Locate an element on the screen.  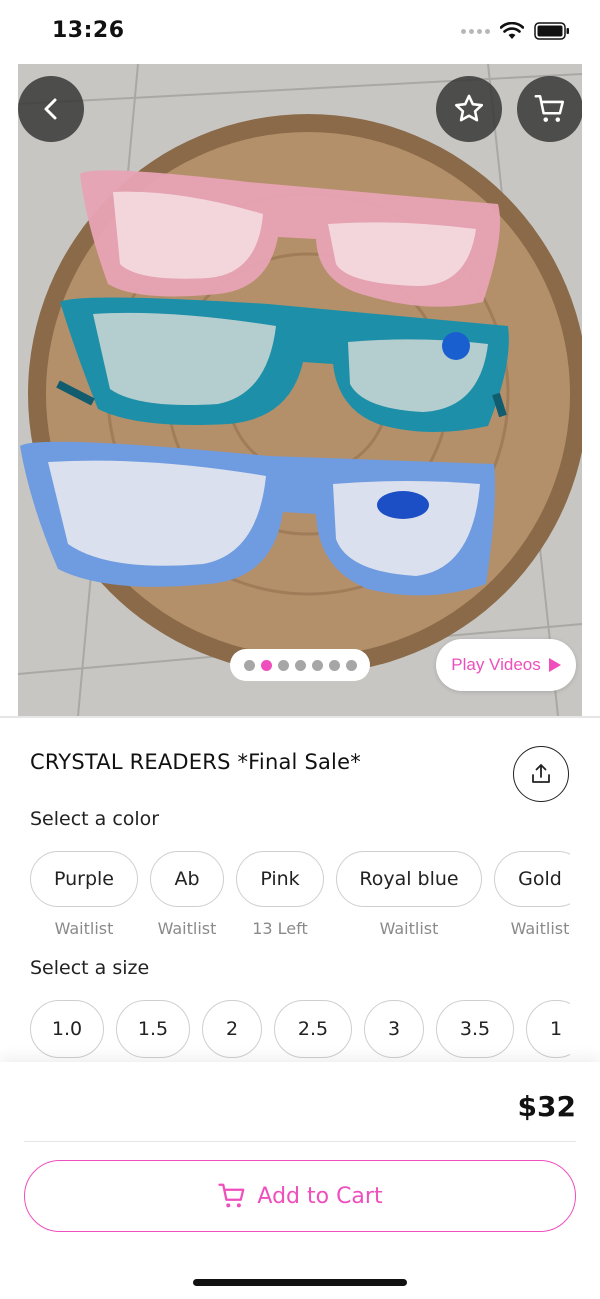
cart-button is located at coordinates (549, 109).